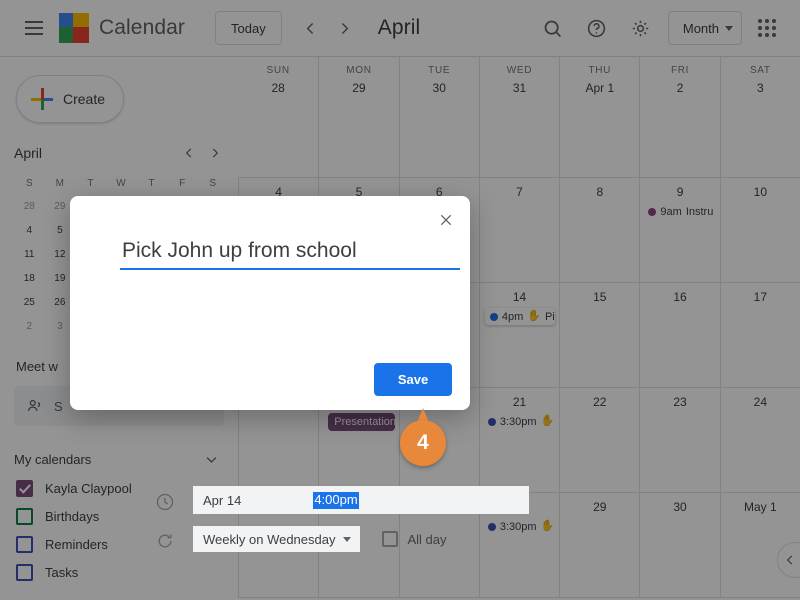  Describe the element at coordinates (438, 117) in the screenshot. I see `calendar-day-cell: TUE 30` at that location.